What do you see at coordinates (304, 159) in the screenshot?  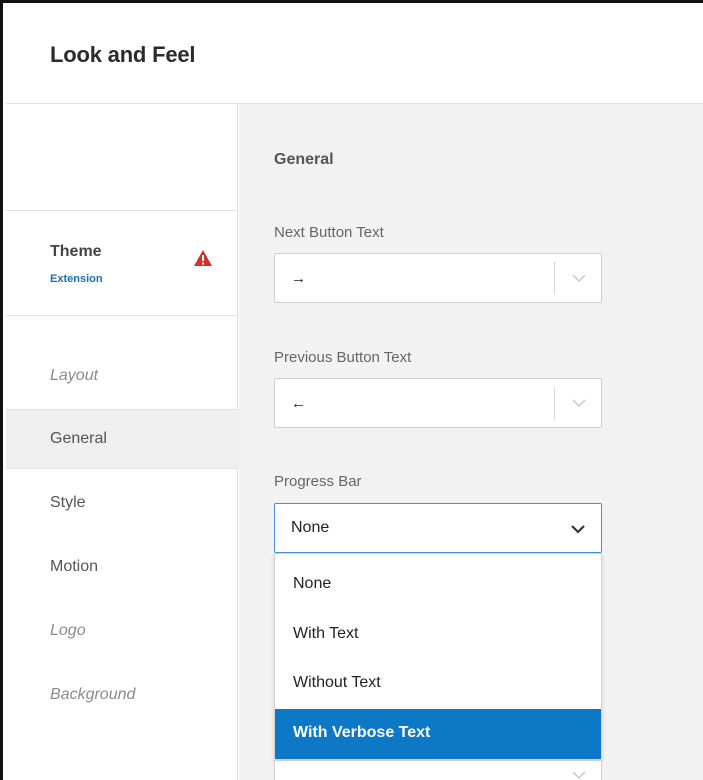 I see `section-heading: General` at bounding box center [304, 159].